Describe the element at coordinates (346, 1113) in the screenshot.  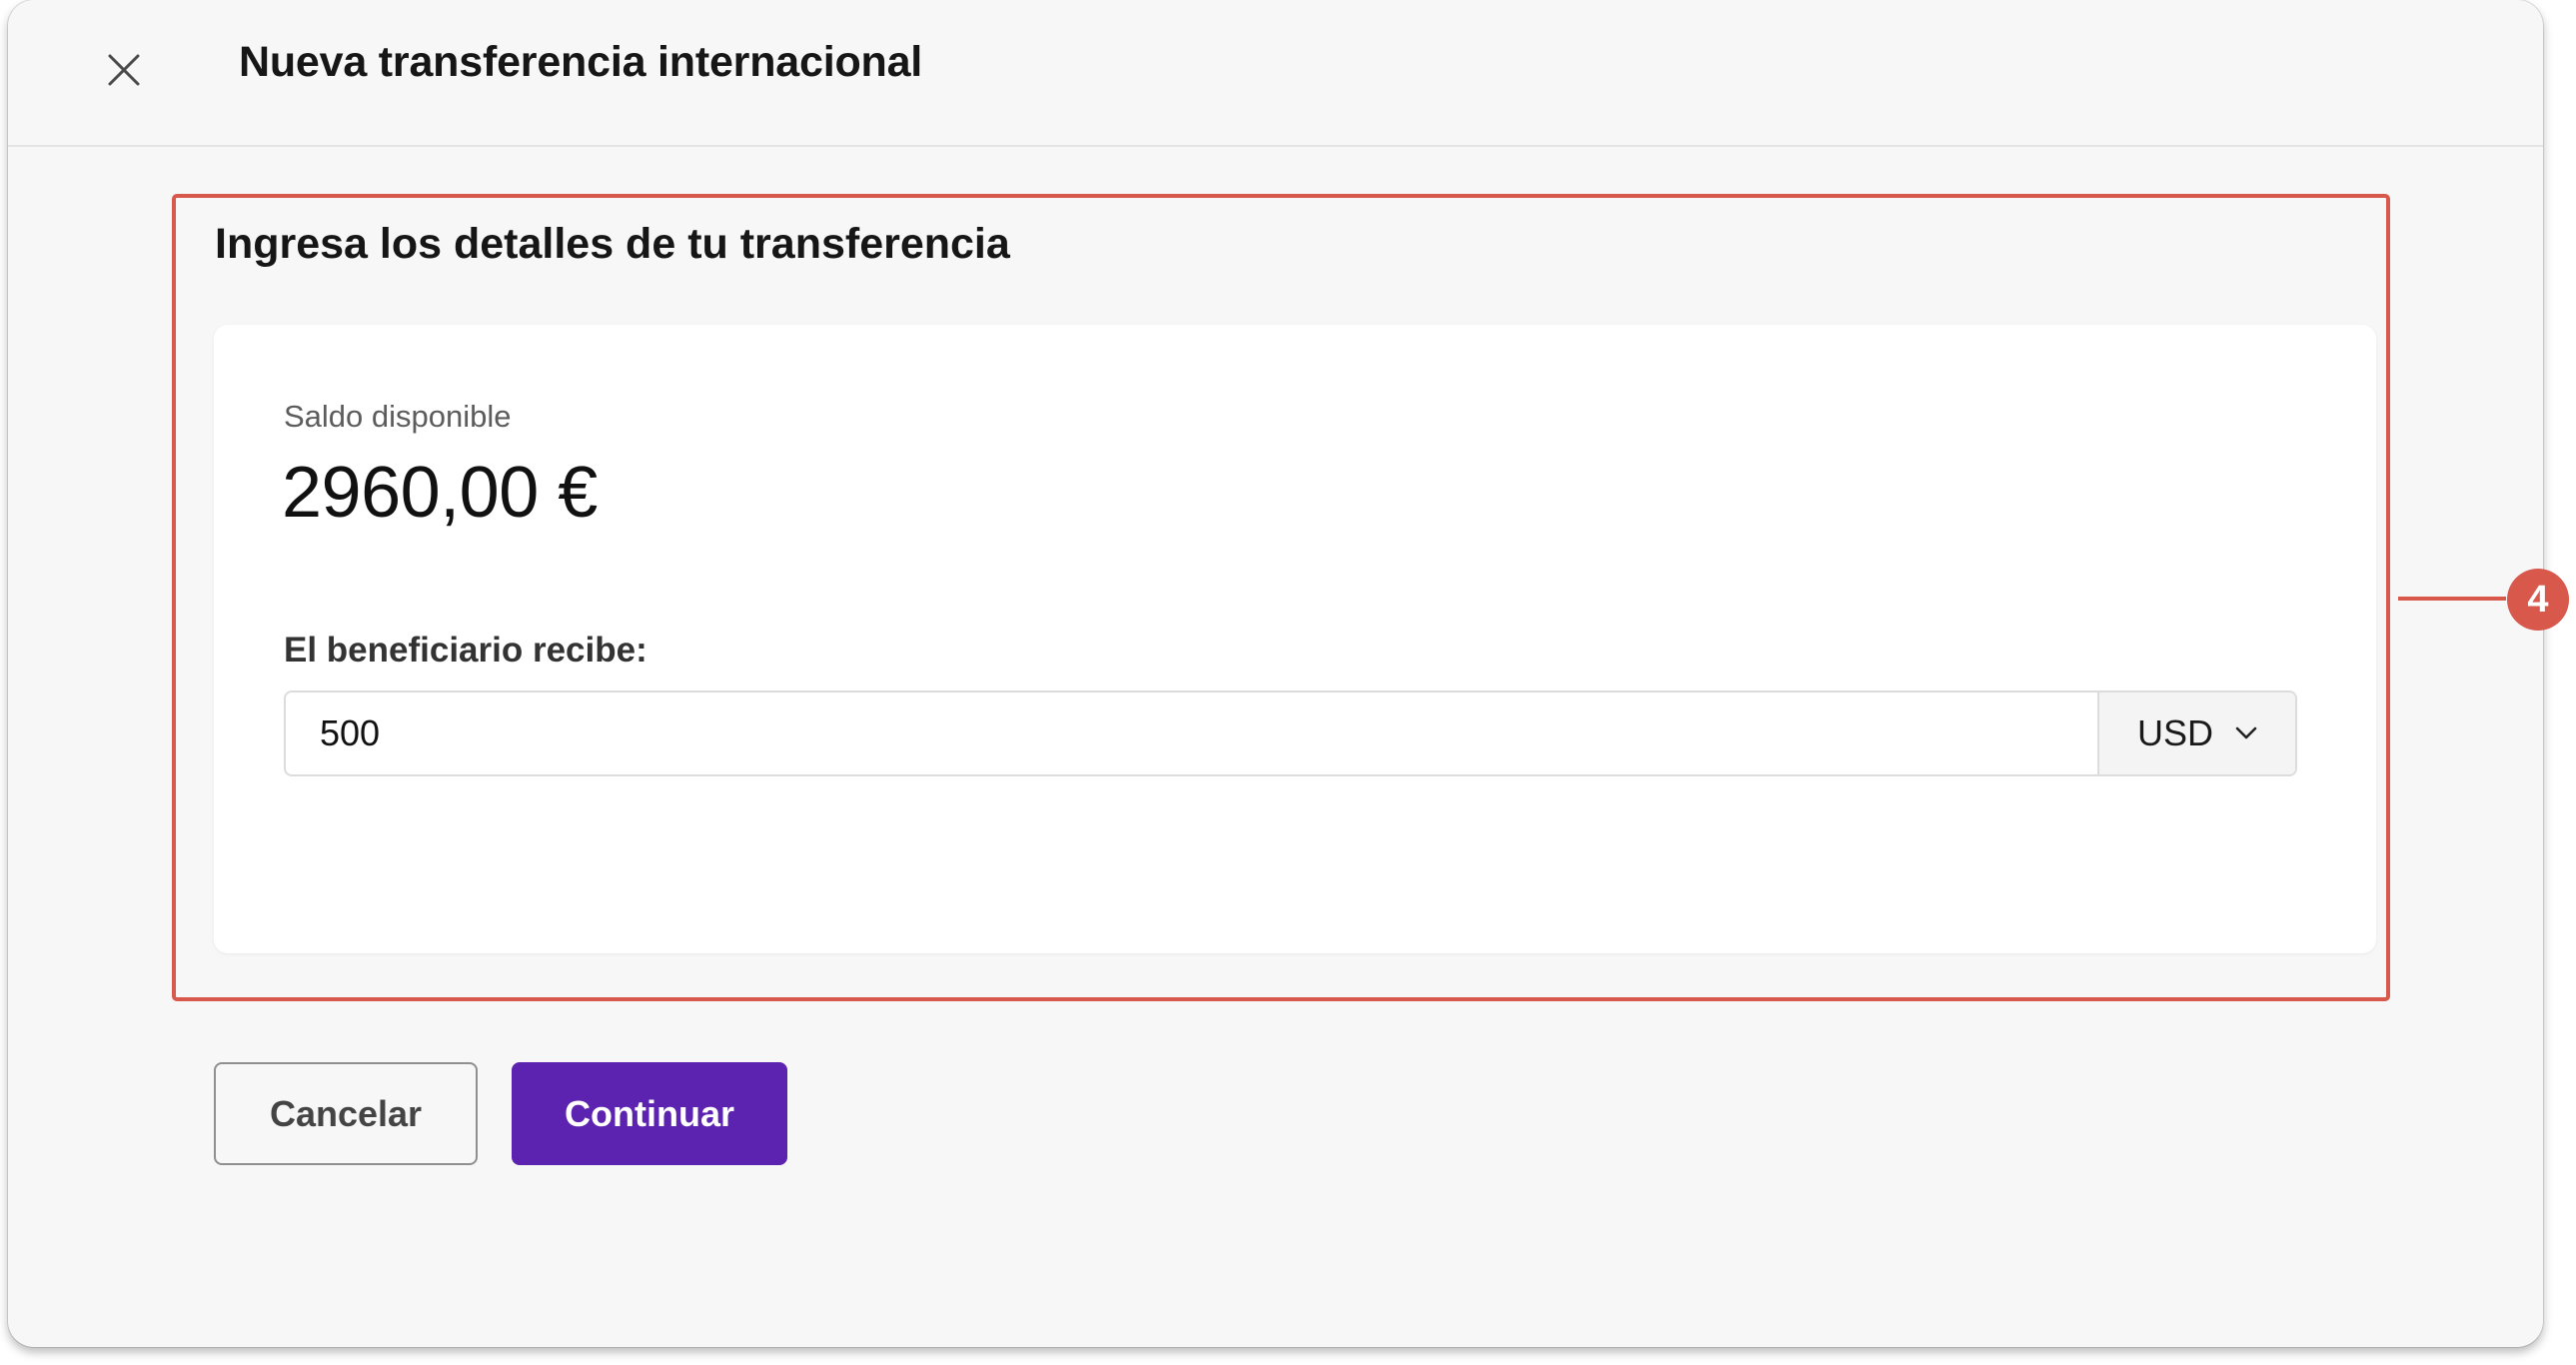
I see `cancel-button: Cancelar` at that location.